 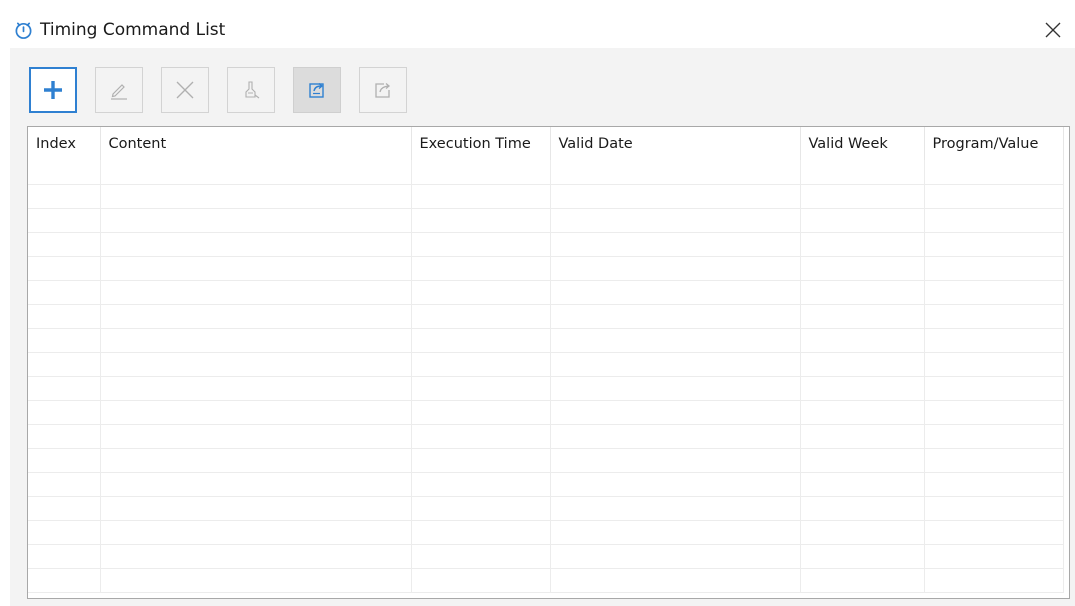 What do you see at coordinates (383, 90) in the screenshot?
I see `export-button` at bounding box center [383, 90].